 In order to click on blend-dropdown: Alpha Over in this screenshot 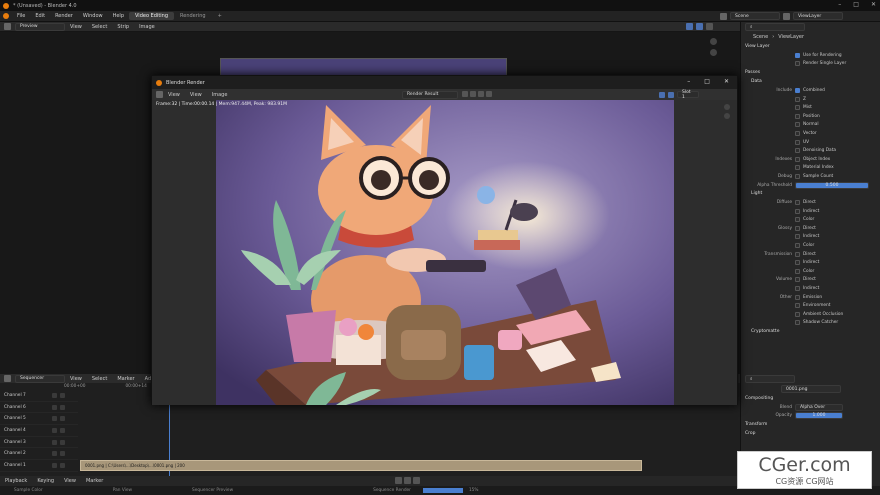, I will do `click(819, 407)`.